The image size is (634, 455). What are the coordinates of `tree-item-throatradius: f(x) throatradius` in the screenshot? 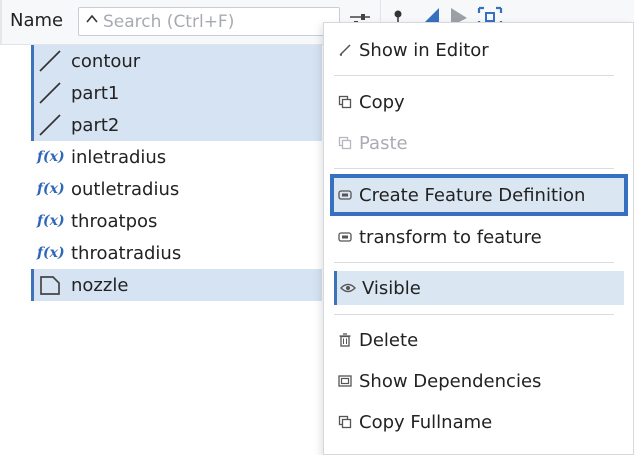 It's located at (161, 253).